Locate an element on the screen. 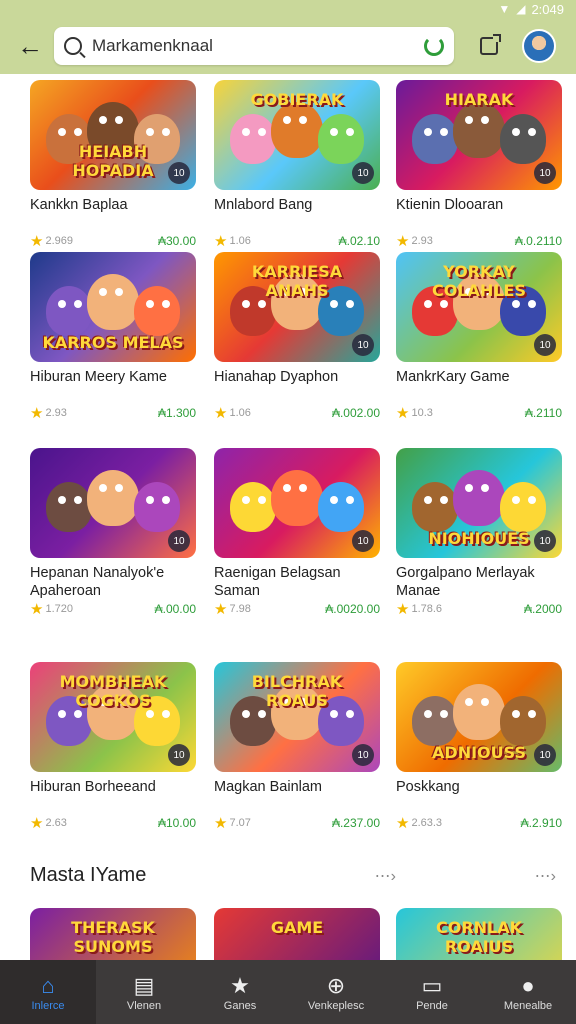  rating: 2.93 is located at coordinates (56, 413).